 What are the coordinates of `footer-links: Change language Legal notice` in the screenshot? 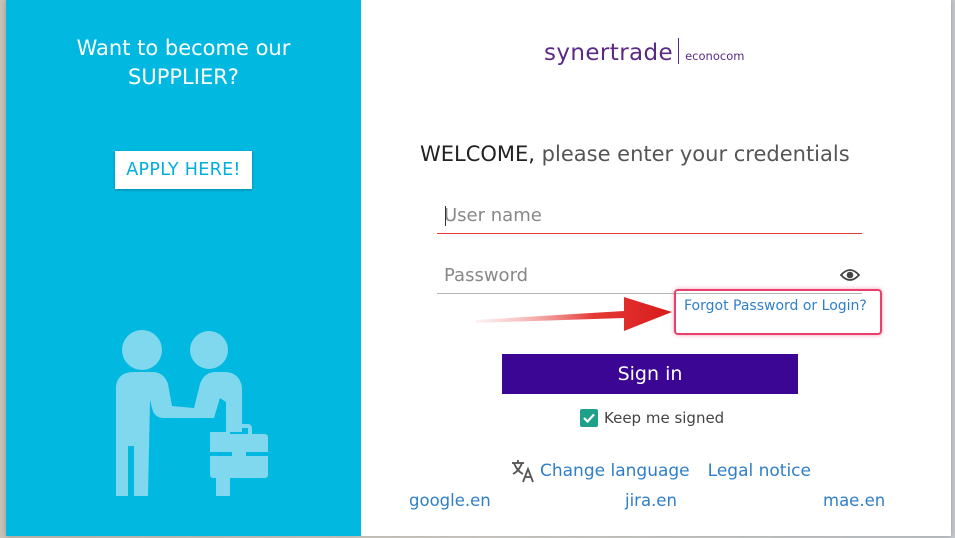 It's located at (660, 471).